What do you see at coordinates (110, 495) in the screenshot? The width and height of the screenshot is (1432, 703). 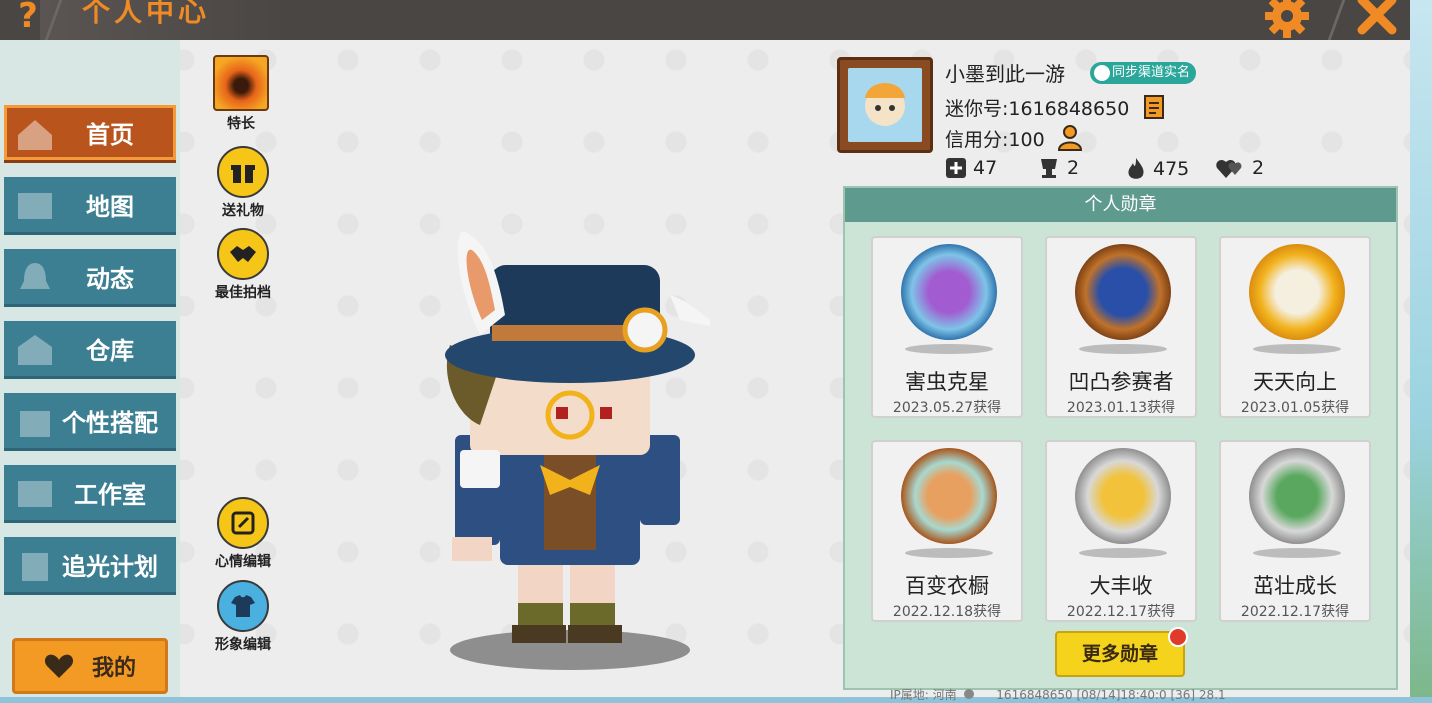 I see `sidebar-item-label: 工作室` at bounding box center [110, 495].